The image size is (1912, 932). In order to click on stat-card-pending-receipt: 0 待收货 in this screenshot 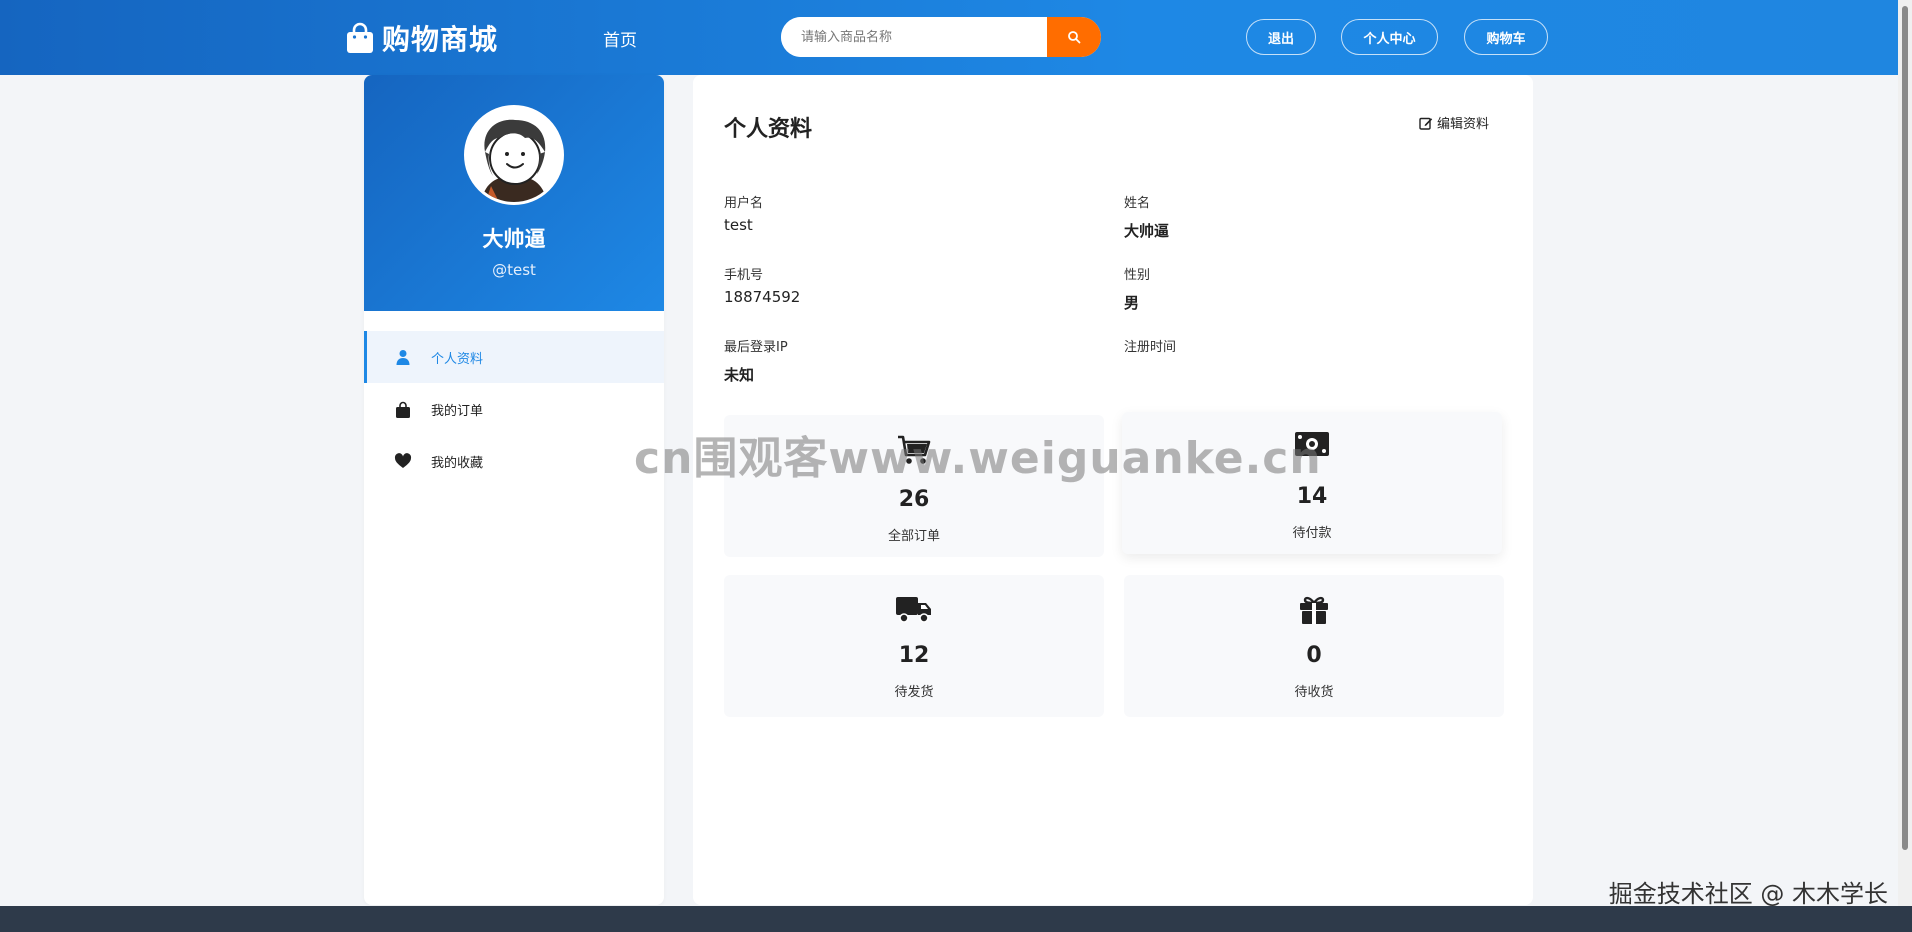, I will do `click(1314, 646)`.